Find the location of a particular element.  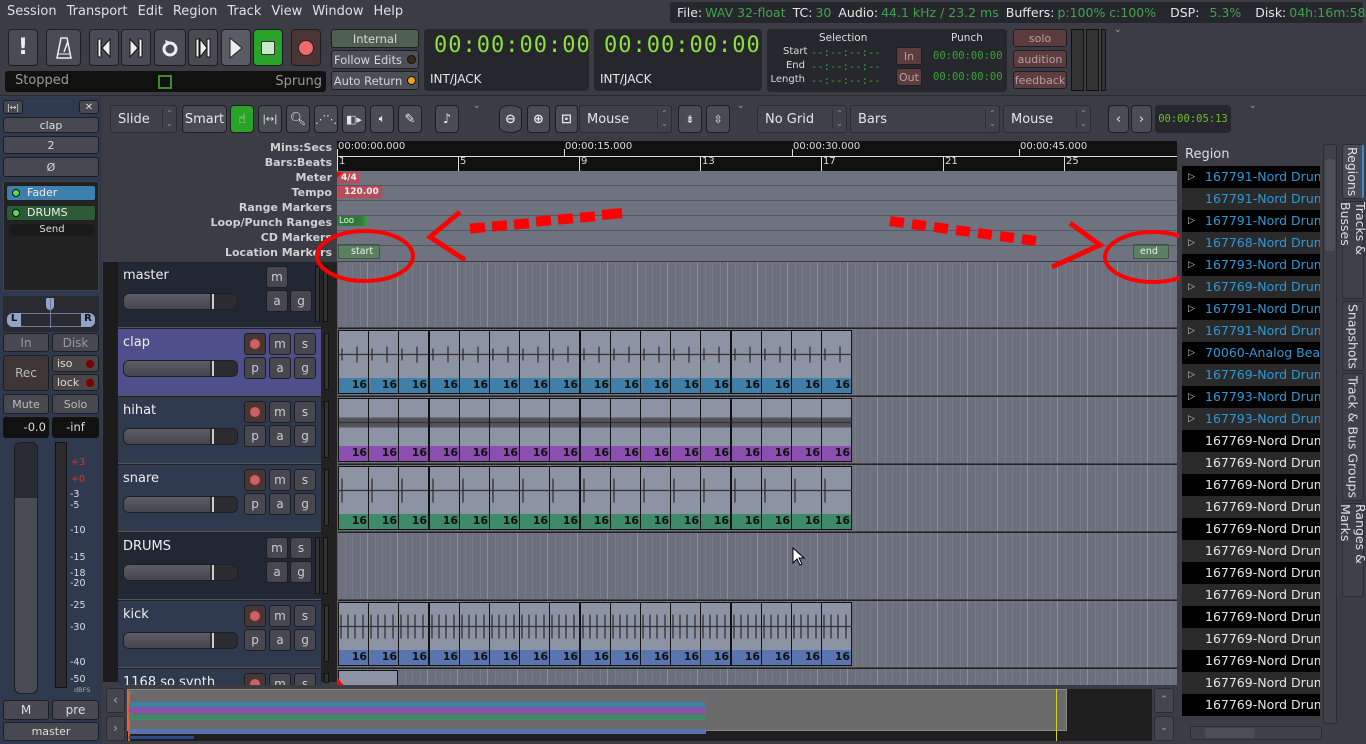

rec-enable-button: Rec is located at coordinates (26, 373).